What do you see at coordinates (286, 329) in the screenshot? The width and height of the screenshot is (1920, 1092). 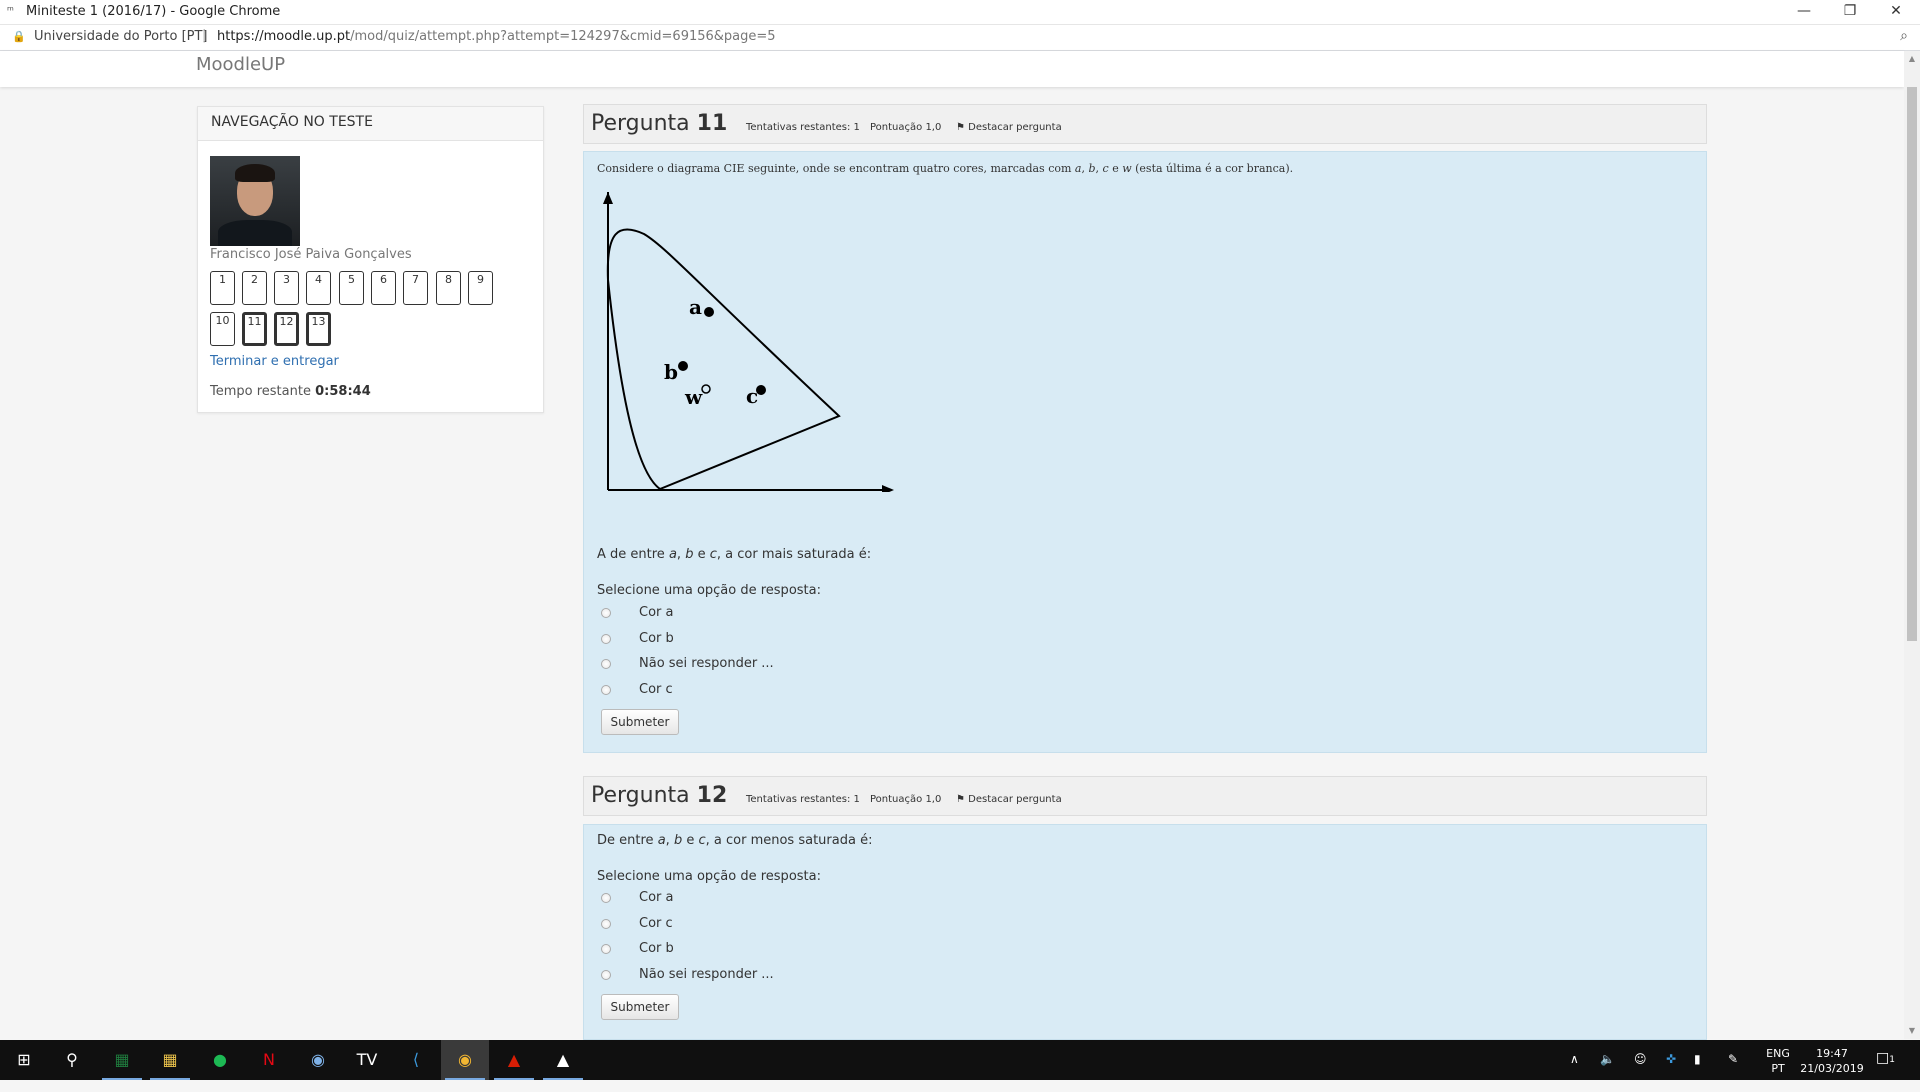 I see `quiz-nav-button-current: 12` at bounding box center [286, 329].